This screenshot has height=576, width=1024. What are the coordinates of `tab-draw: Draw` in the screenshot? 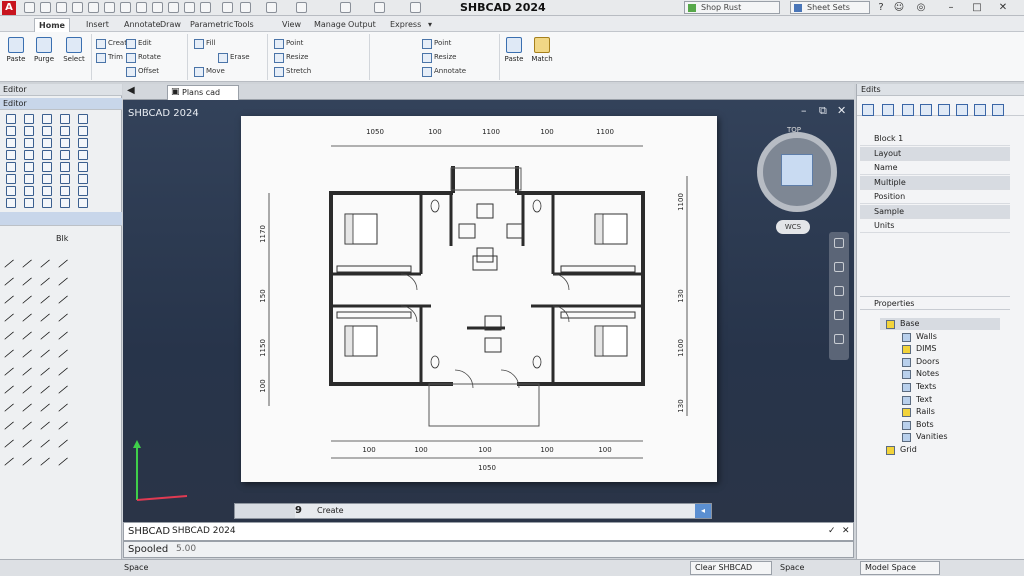 It's located at (170, 25).